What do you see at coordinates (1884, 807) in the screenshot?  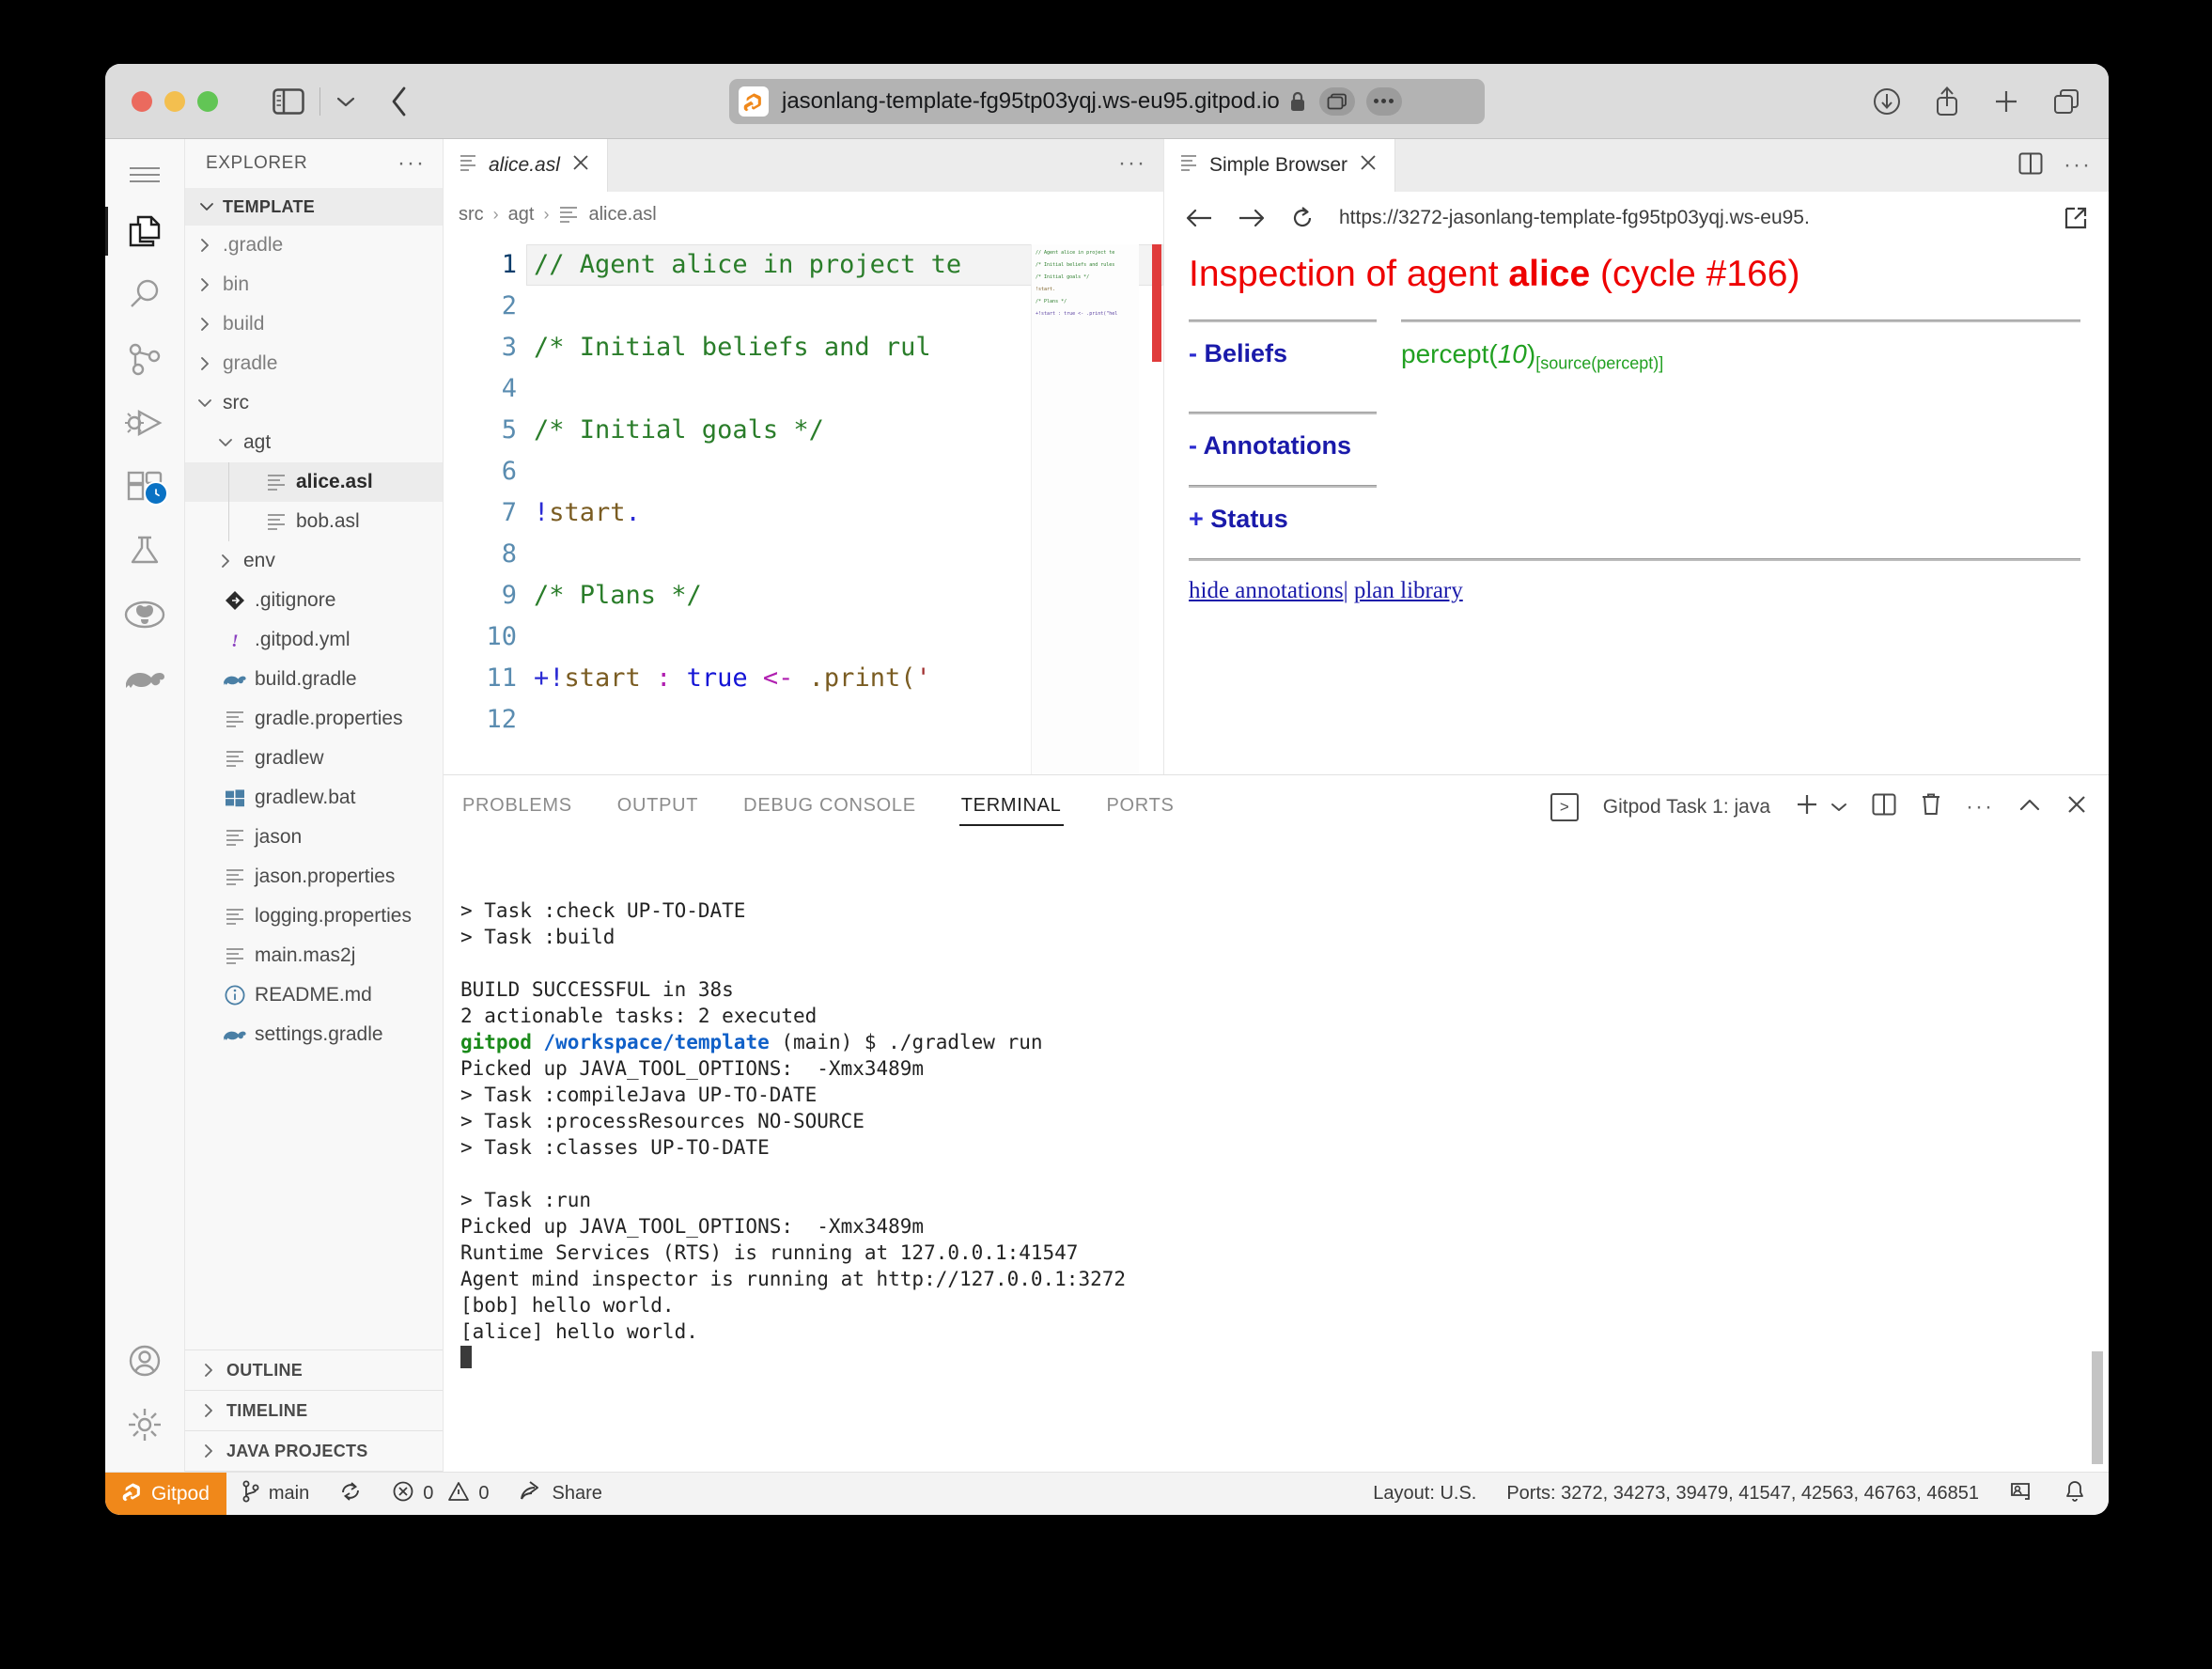 I see `split-terminal-icon` at bounding box center [1884, 807].